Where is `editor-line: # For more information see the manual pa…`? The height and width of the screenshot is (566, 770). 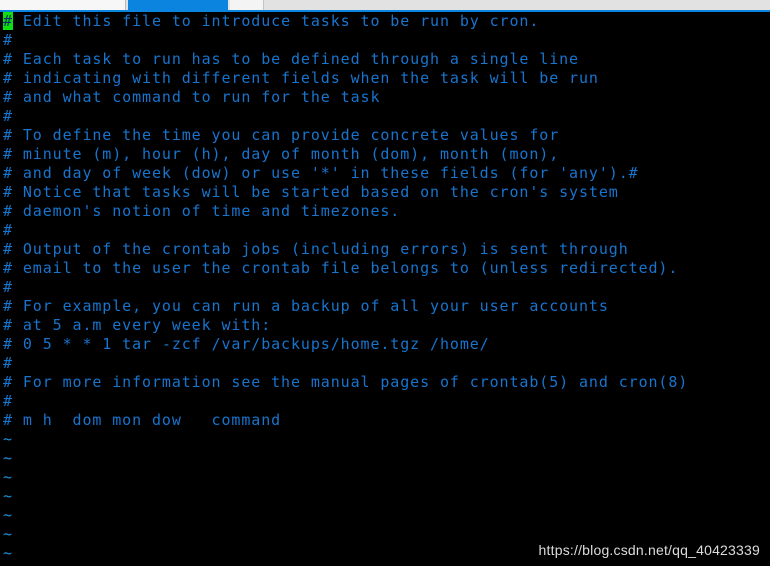
editor-line: # For more information see the manual pa… is located at coordinates (385, 382).